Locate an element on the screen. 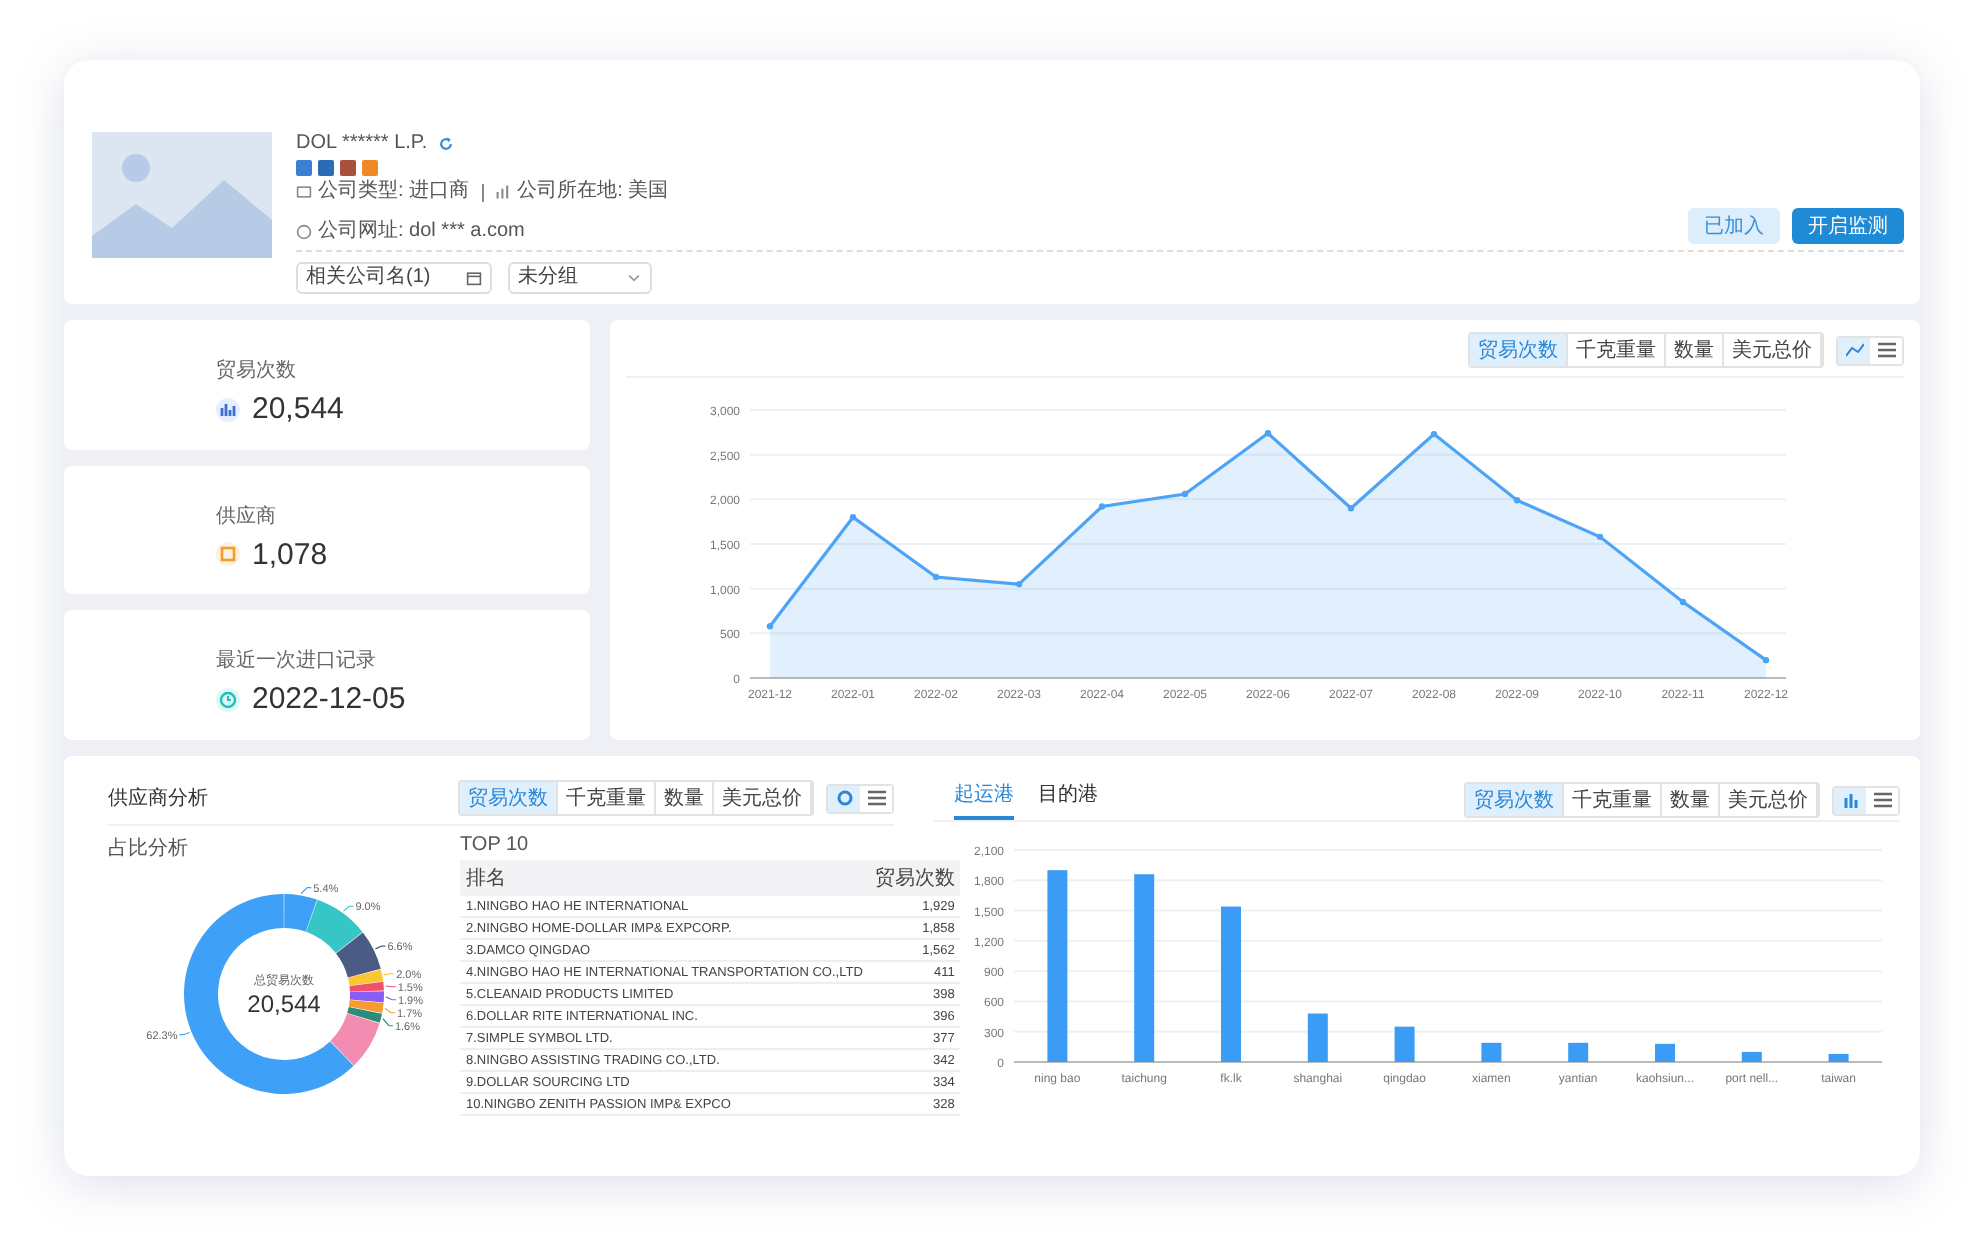 The image size is (1982, 1238). date-field: 相关公司名(1) is located at coordinates (394, 278).